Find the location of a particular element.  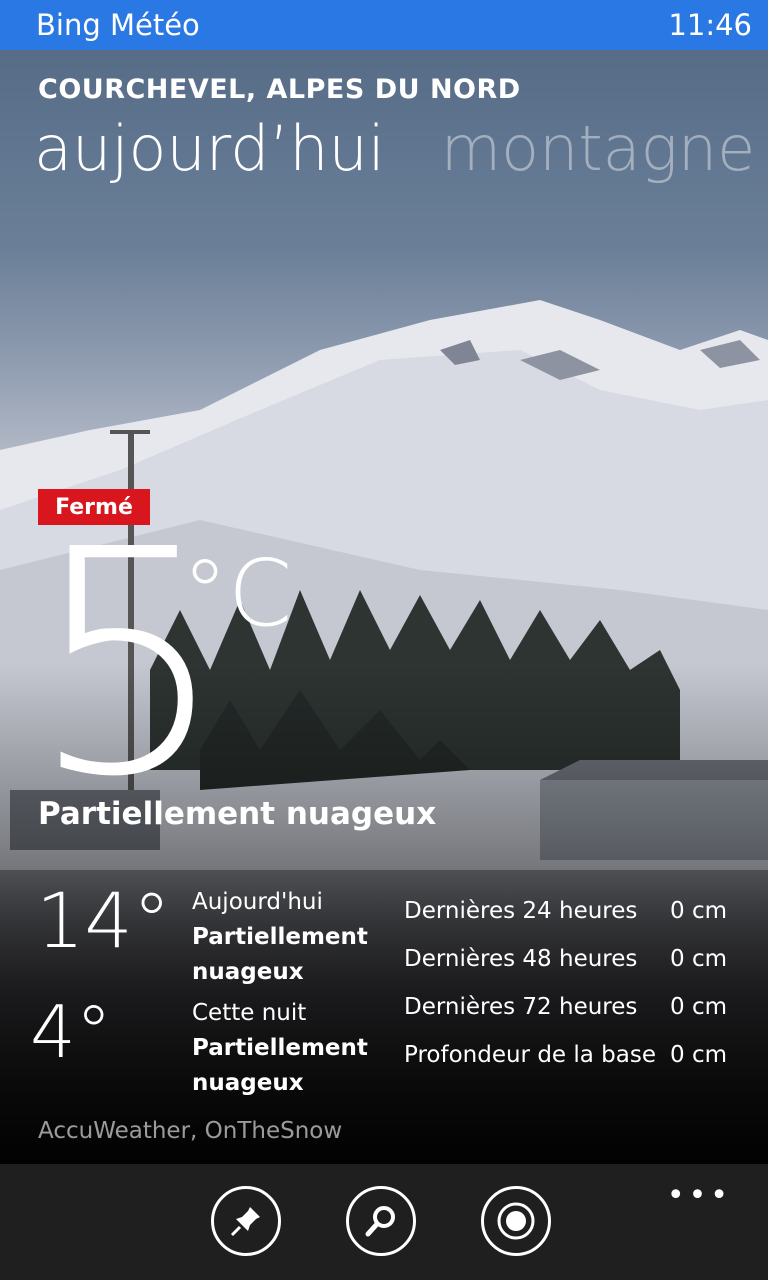

pivot-tab-today: aujourd’hui is located at coordinates (209, 148).